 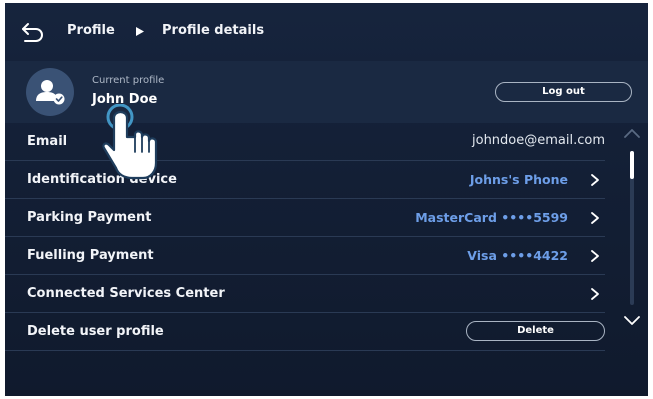 I want to click on identification-device-row: Identification device Johns's Phone, so click(x=305, y=180).